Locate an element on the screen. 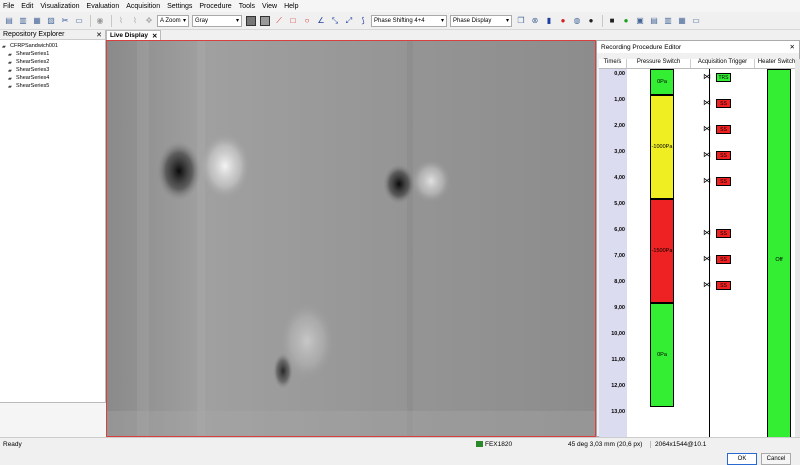  gray-swatch-icon is located at coordinates (251, 21).